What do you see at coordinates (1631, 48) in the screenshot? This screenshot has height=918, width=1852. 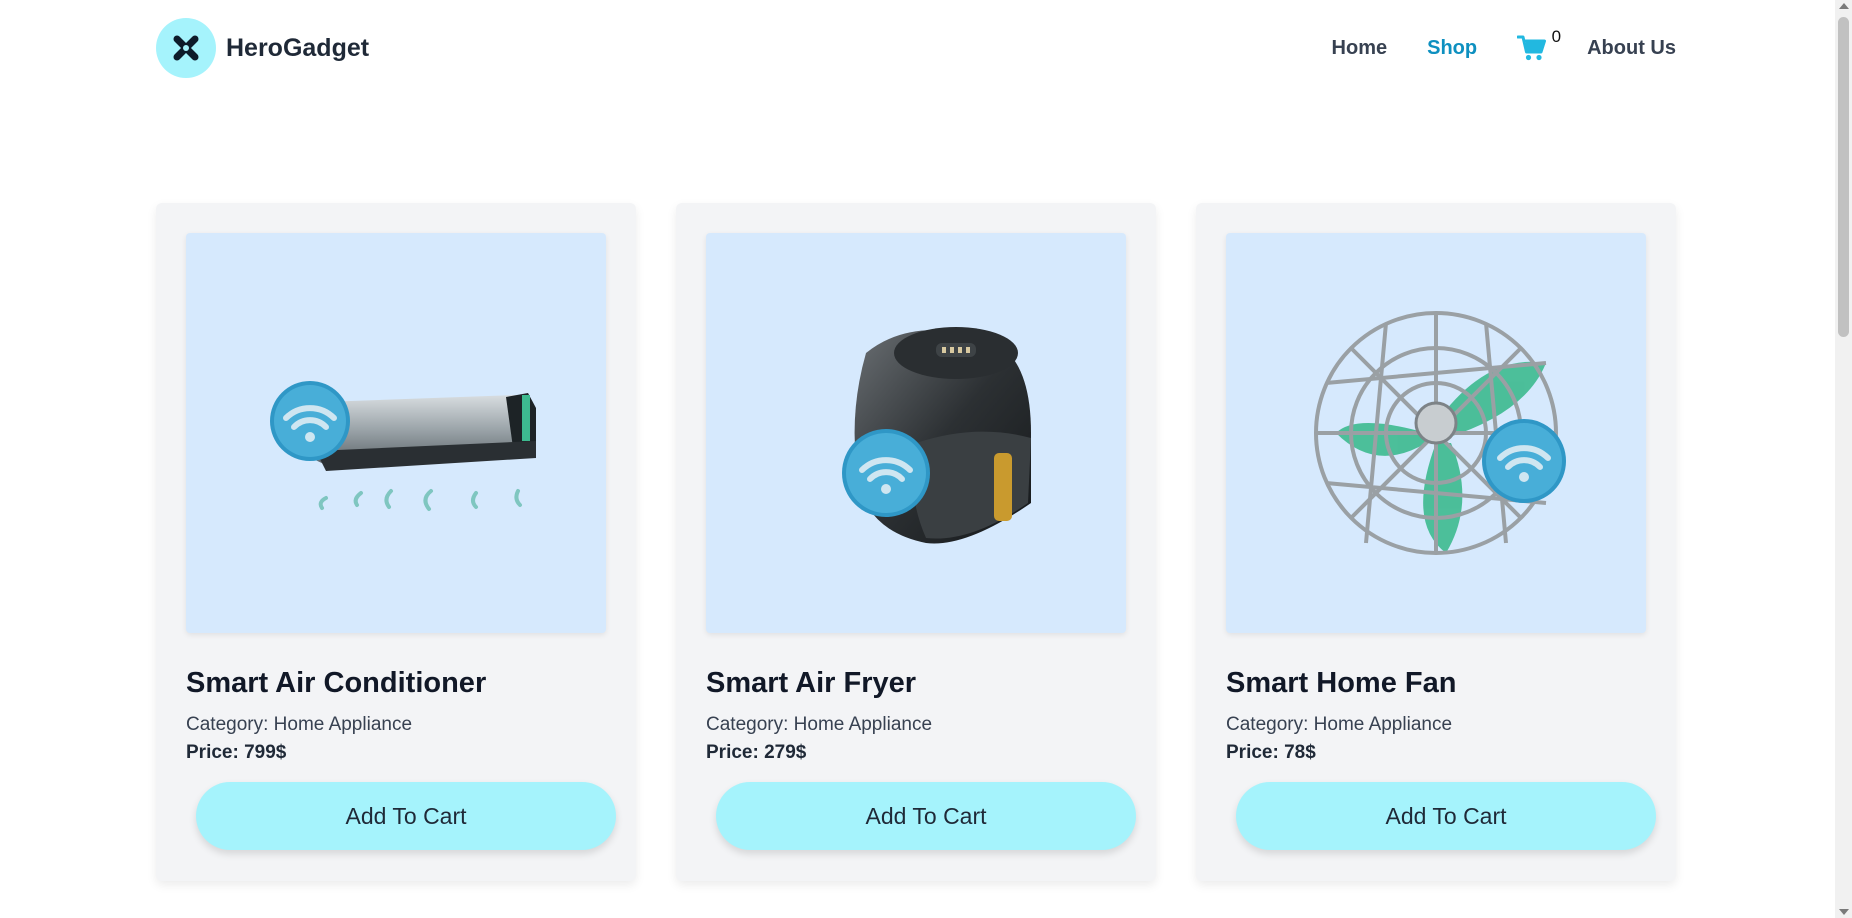 I see `nav-about-us: About Us` at bounding box center [1631, 48].